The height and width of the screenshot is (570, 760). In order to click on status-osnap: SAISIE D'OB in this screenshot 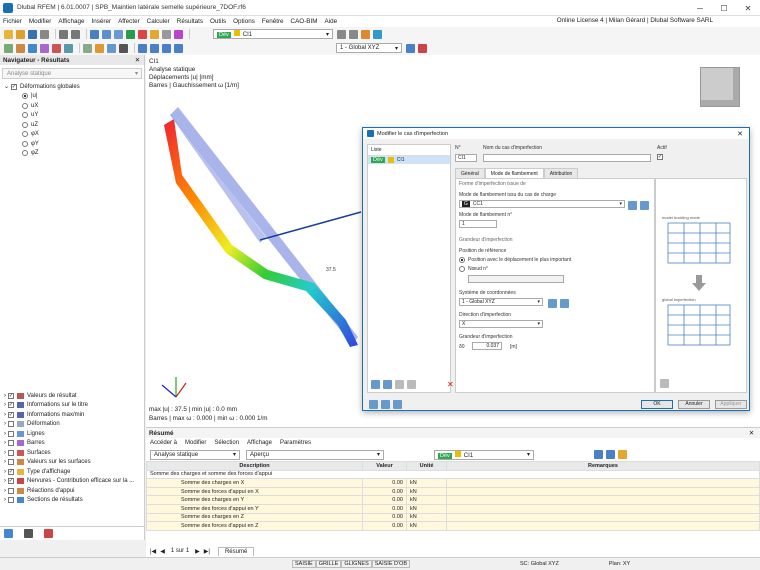, I will do `click(390, 564)`.